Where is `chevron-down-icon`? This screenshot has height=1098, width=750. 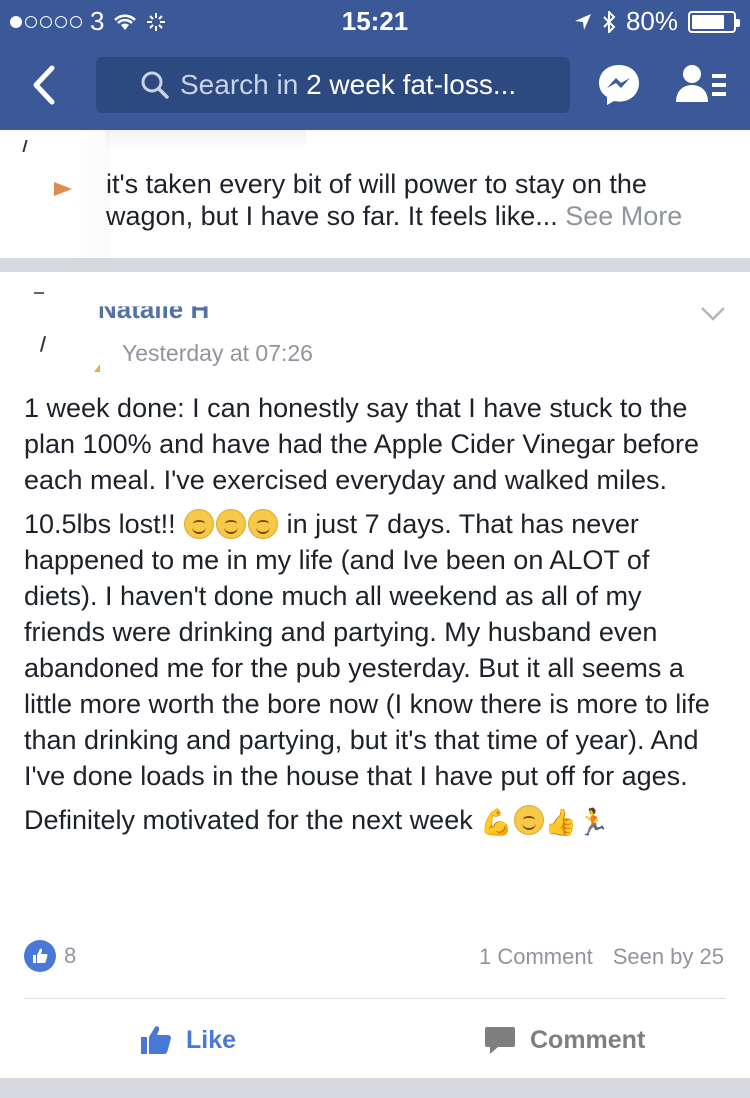 chevron-down-icon is located at coordinates (713, 314).